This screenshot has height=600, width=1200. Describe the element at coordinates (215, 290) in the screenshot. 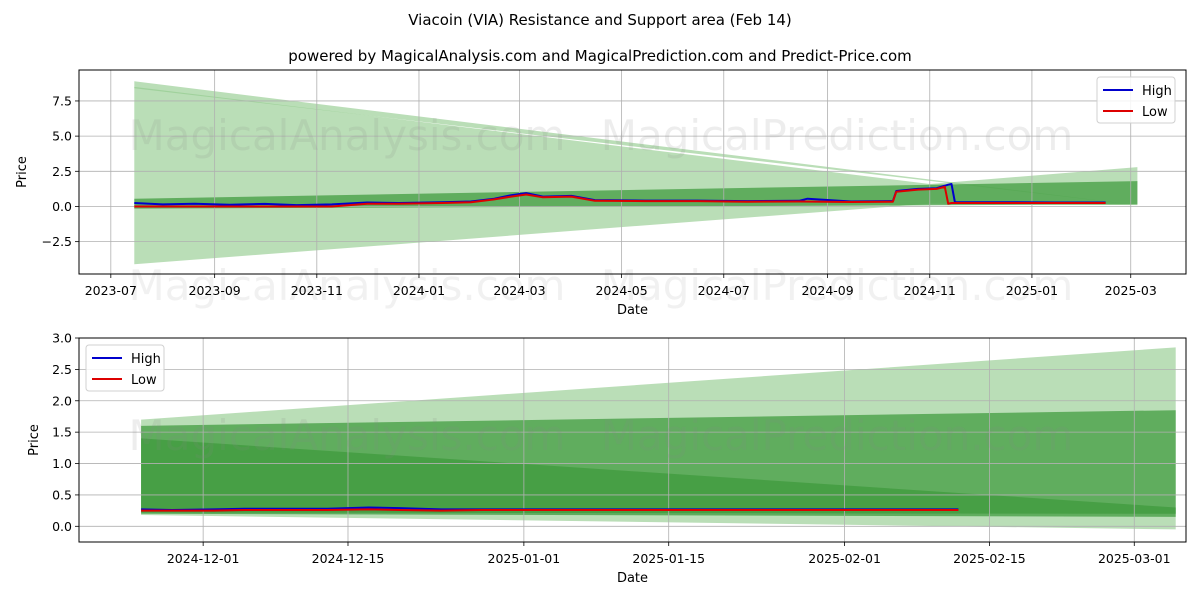

I see `x-tick-label: 2023-09` at that location.